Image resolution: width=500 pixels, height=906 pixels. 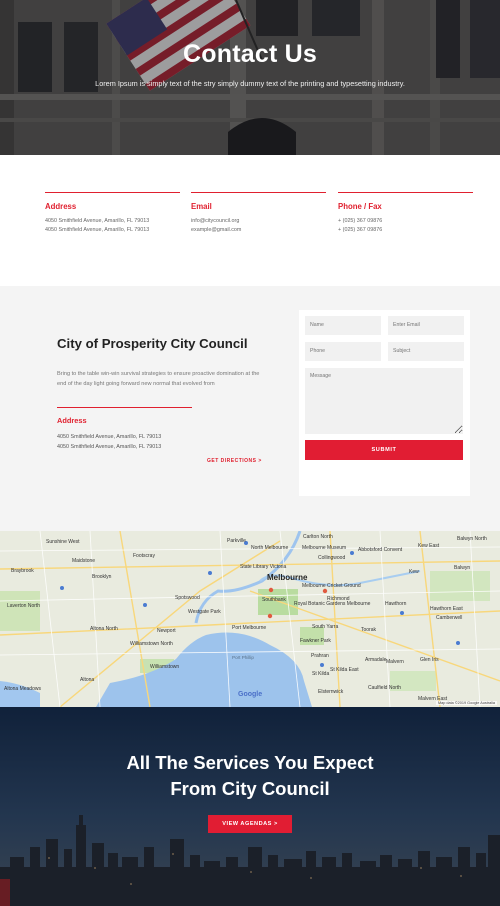 I want to click on map-label: St Kilda East, so click(x=344, y=670).